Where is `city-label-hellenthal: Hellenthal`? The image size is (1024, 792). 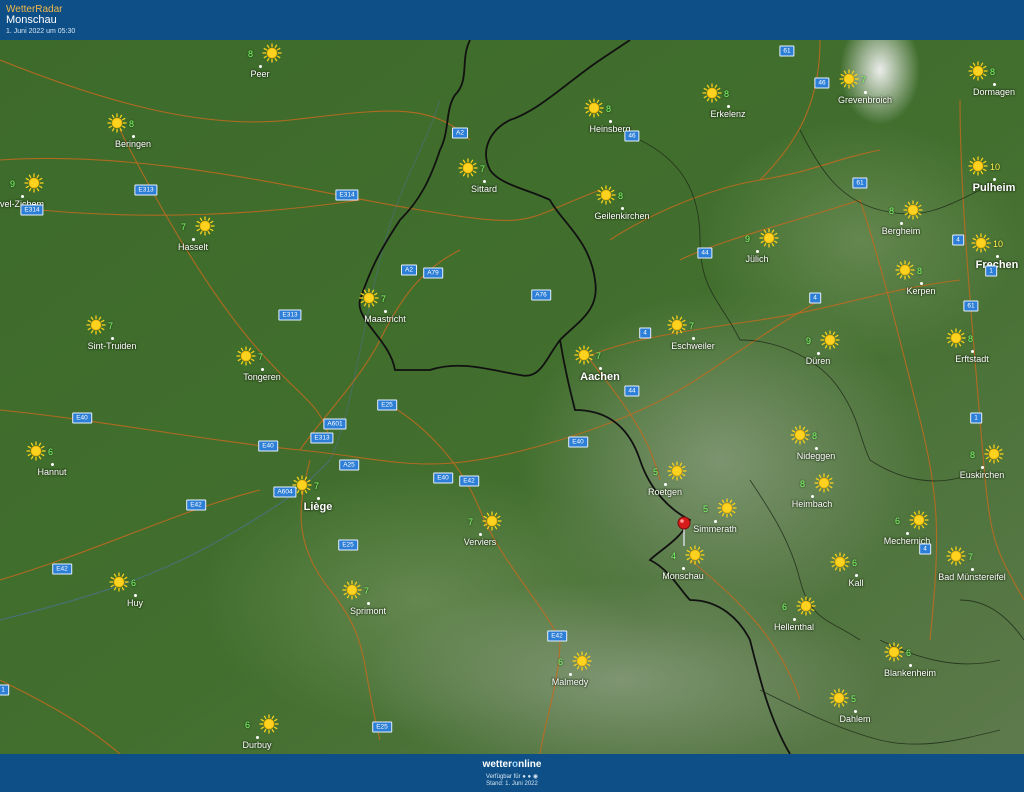 city-label-hellenthal: Hellenthal is located at coordinates (794, 627).